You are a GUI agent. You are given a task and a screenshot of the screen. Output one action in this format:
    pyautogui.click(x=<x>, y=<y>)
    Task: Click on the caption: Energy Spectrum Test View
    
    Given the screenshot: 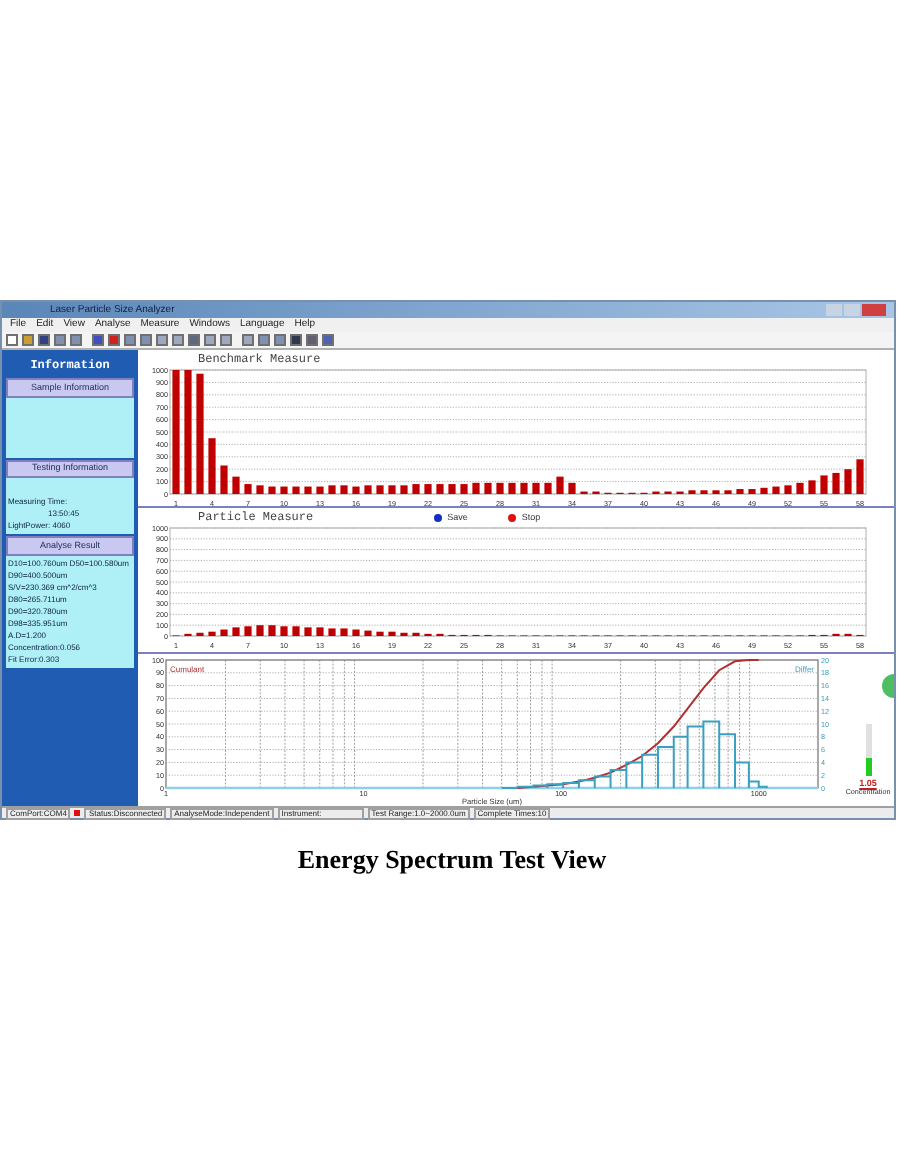 What is the action you would take?
    pyautogui.click(x=452, y=860)
    